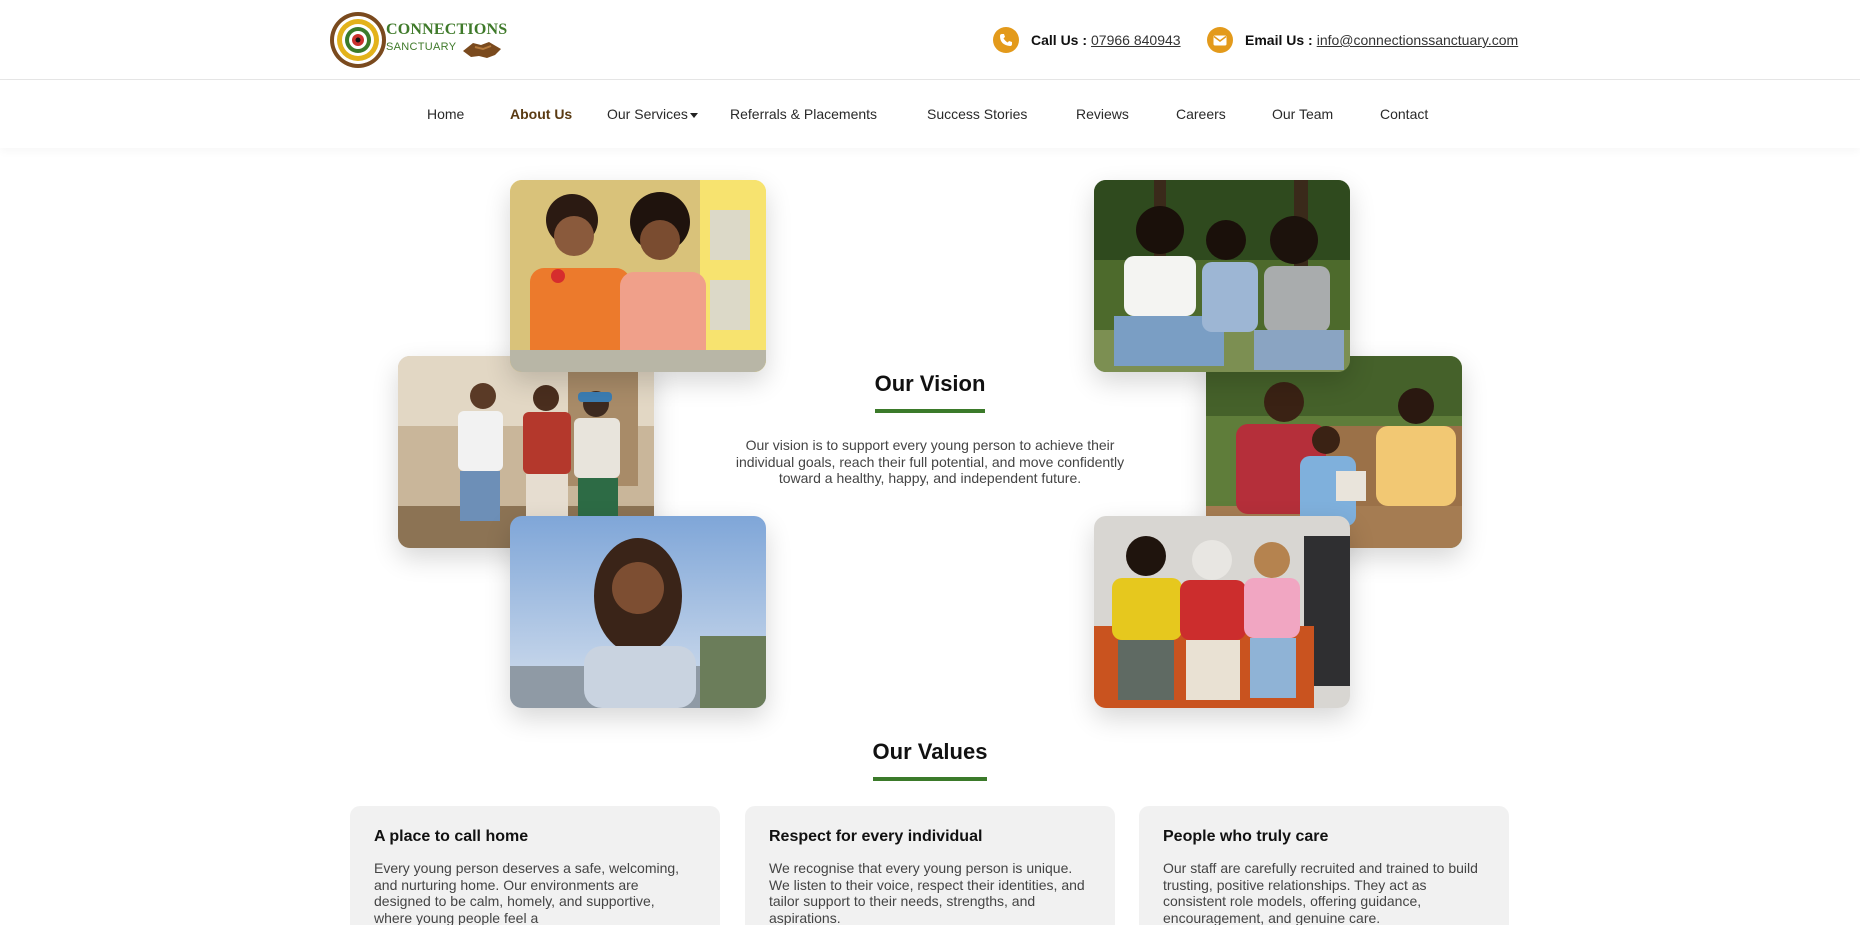 This screenshot has height=925, width=1860. What do you see at coordinates (693, 115) in the screenshot?
I see `chevron-down-icon` at bounding box center [693, 115].